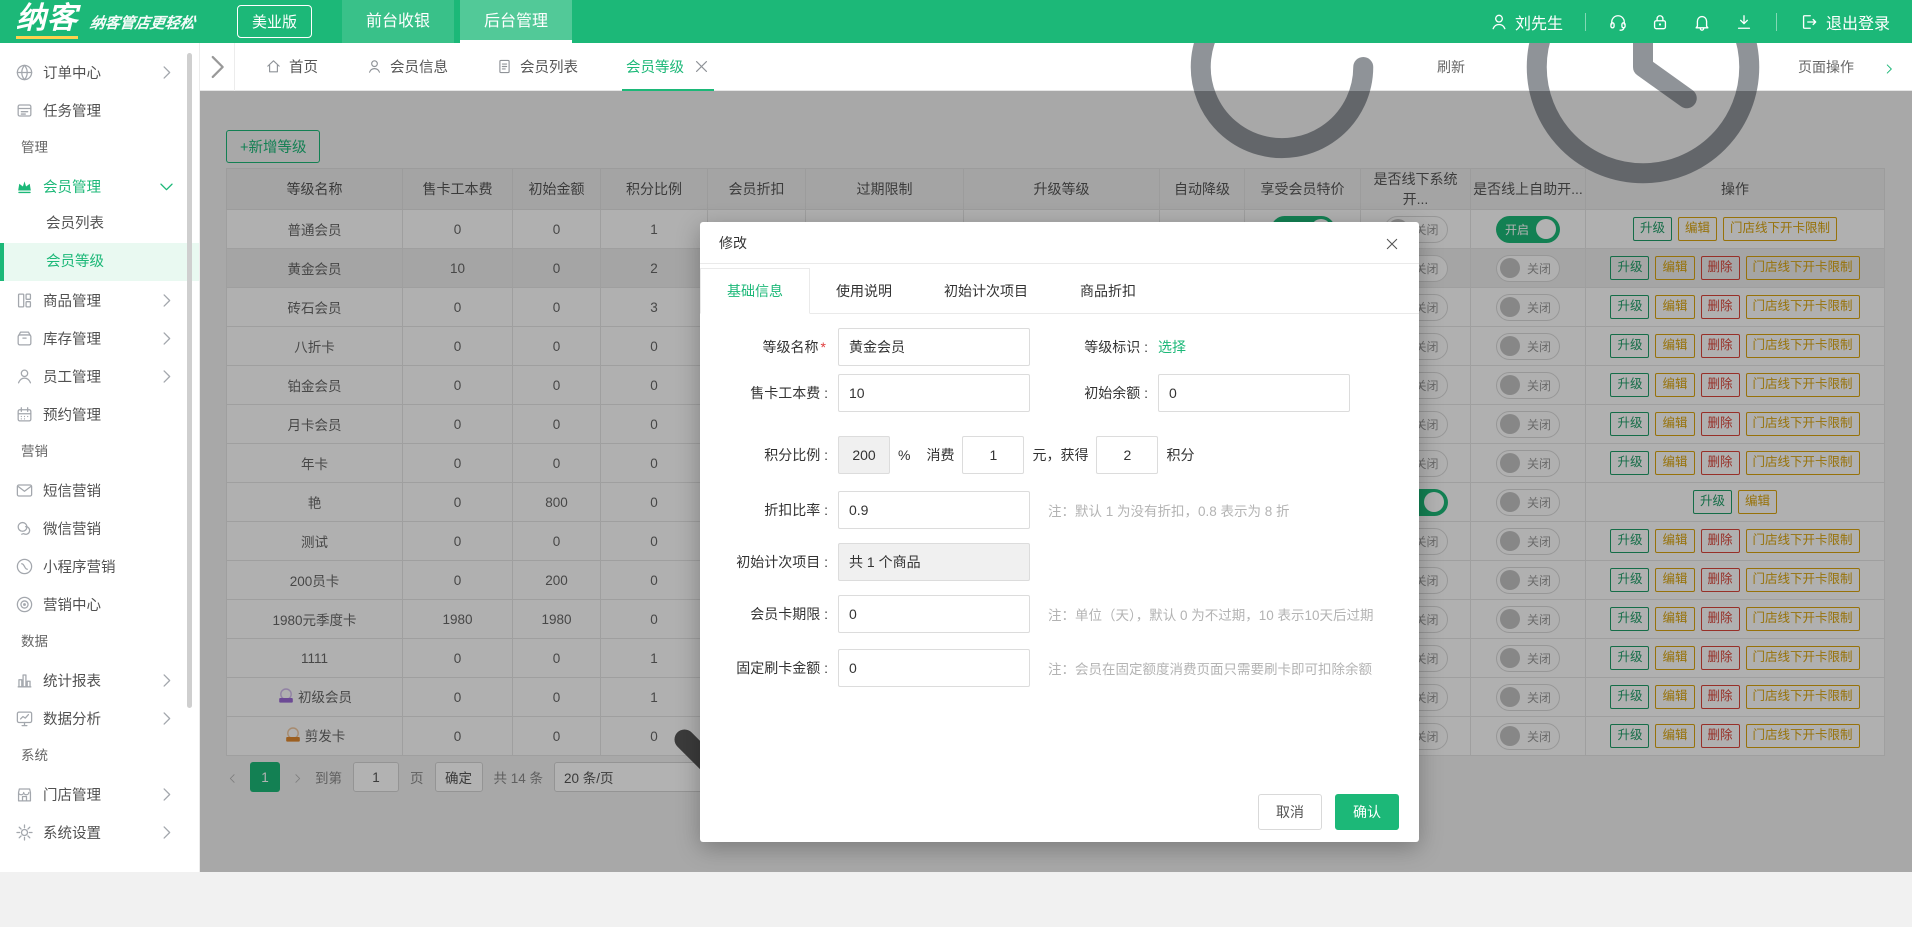 This screenshot has width=1912, height=927. I want to click on card-term-input, so click(934, 614).